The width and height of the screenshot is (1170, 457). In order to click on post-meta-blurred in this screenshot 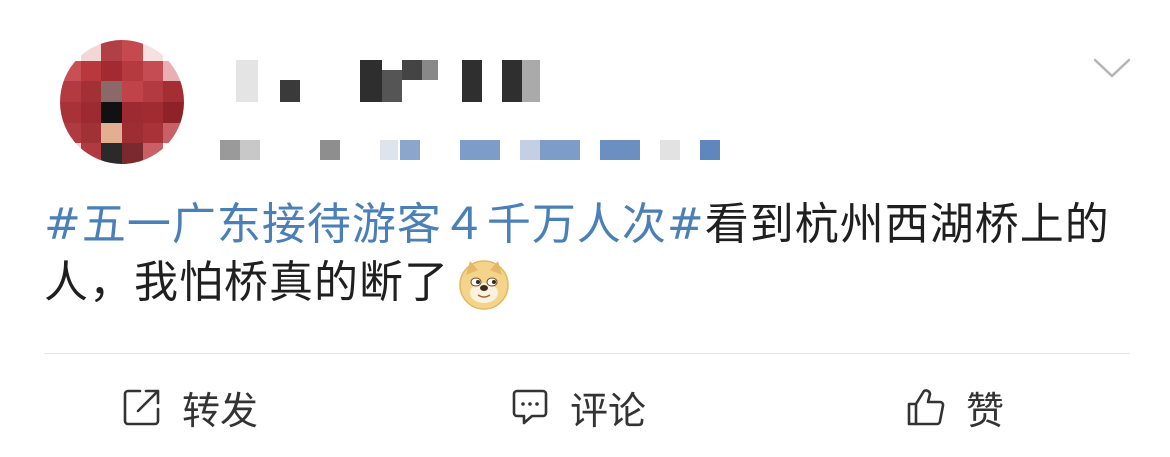, I will do `click(480, 150)`.